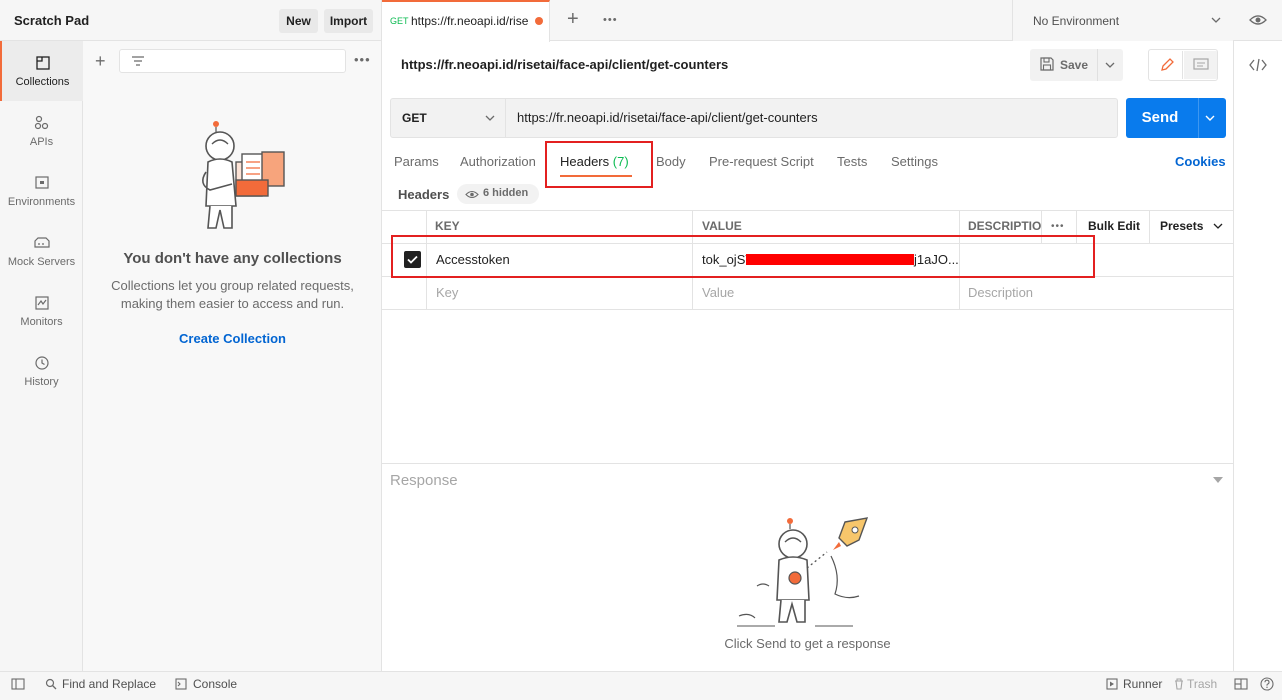 This screenshot has width=1282, height=700. What do you see at coordinates (1047, 64) in the screenshot?
I see `save-icon` at bounding box center [1047, 64].